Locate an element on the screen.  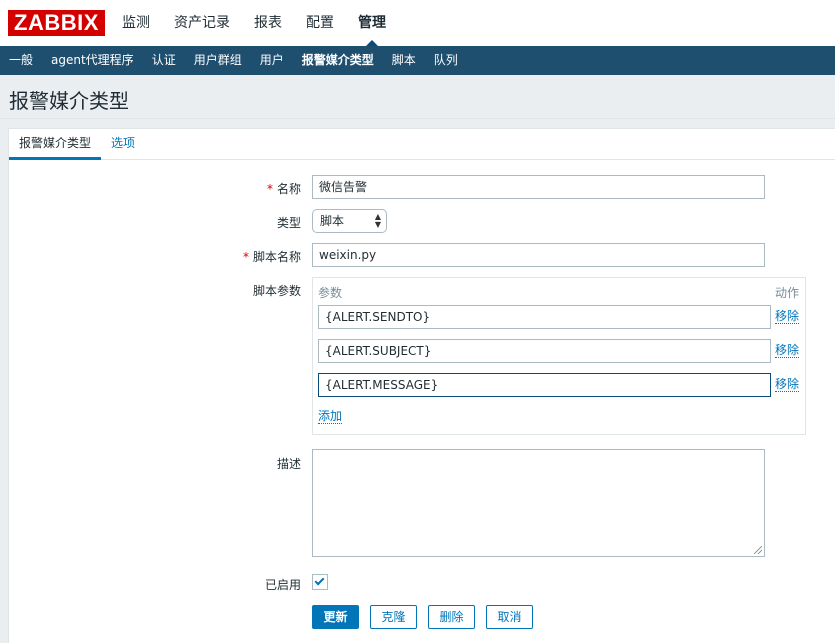
resize-grip-icon is located at coordinates (758, 550).